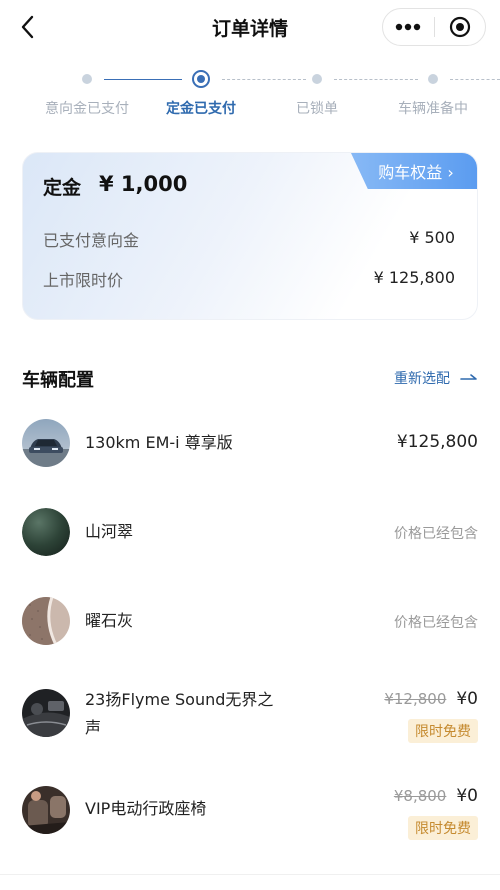  Describe the element at coordinates (146, 808) in the screenshot. I see `seat-name: VIP电动行政座椅` at that location.